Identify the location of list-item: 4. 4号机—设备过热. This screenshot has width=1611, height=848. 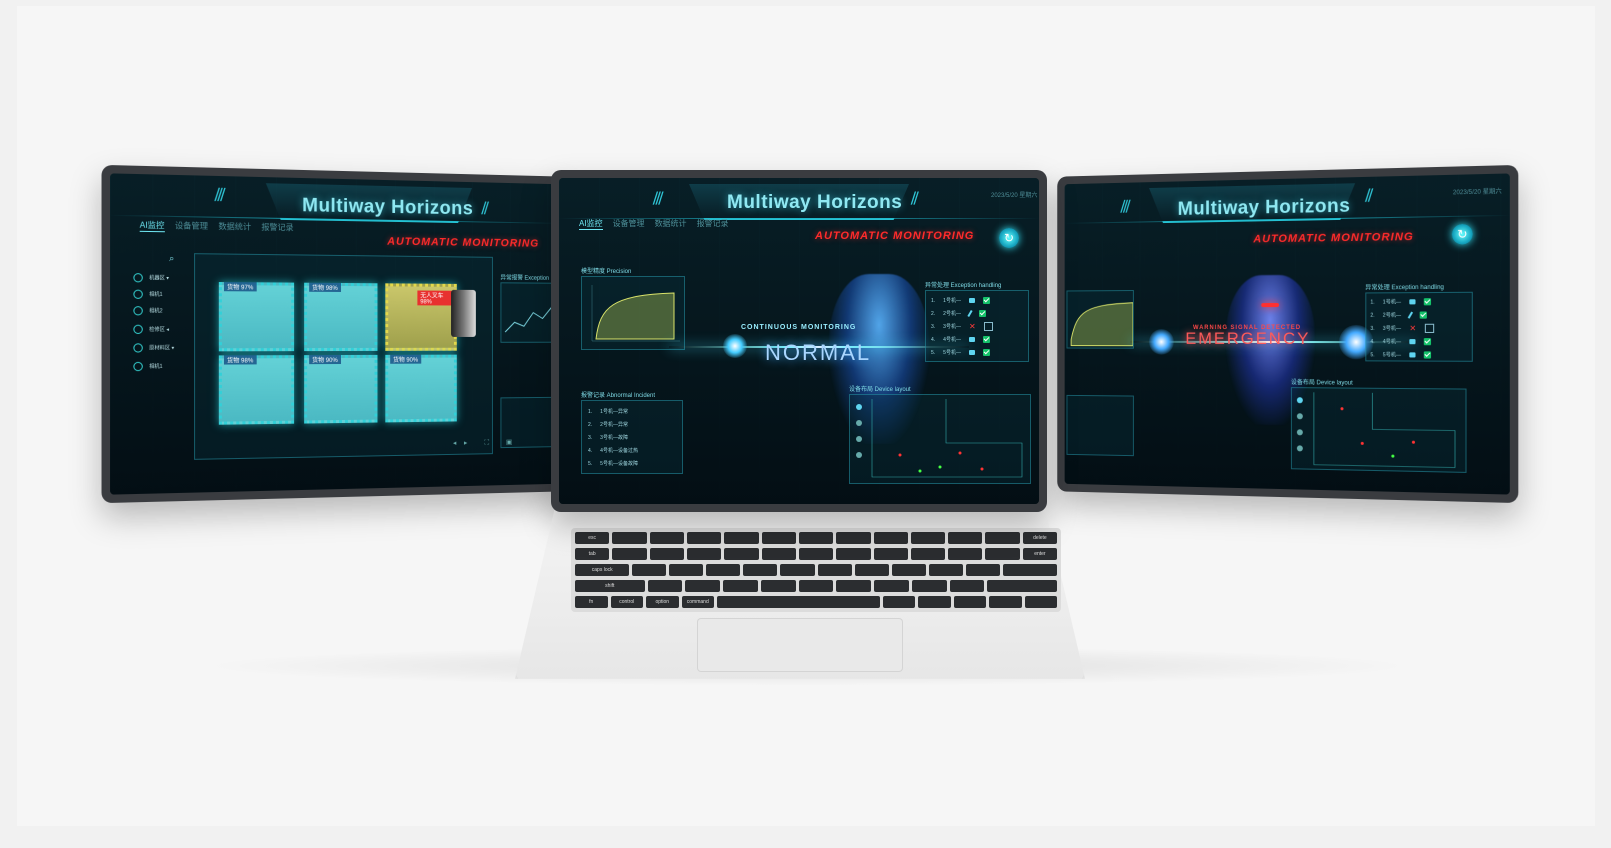
(632, 450).